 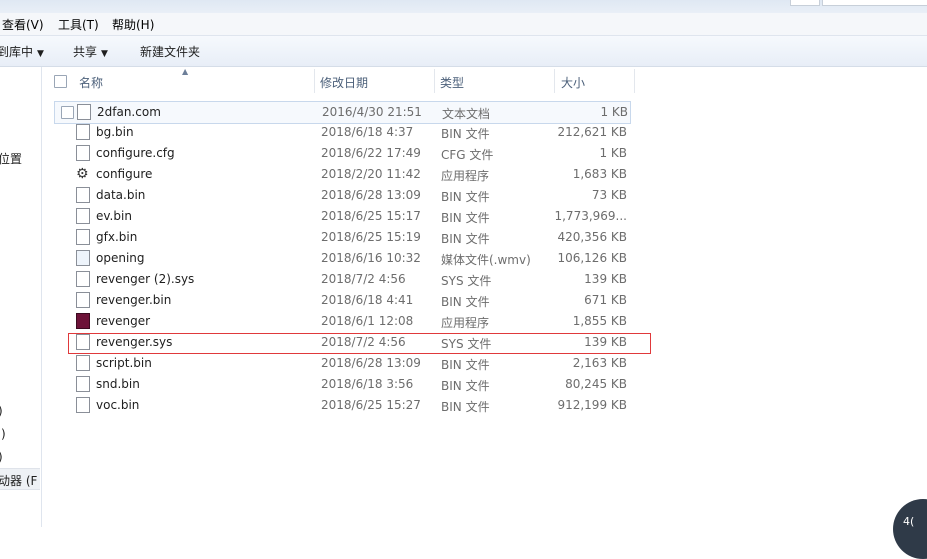 I want to click on file-size: 1,683 KB, so click(x=599, y=174).